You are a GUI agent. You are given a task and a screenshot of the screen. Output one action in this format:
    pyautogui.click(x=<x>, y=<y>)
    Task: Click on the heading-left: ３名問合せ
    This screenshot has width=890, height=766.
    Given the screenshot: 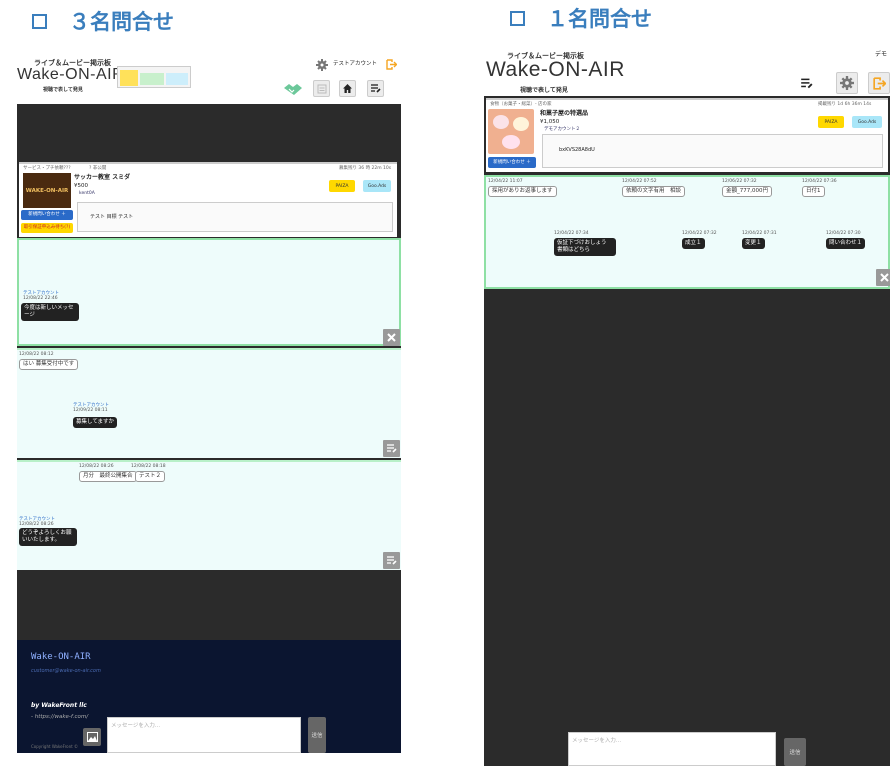 What is the action you would take?
    pyautogui.click(x=103, y=21)
    